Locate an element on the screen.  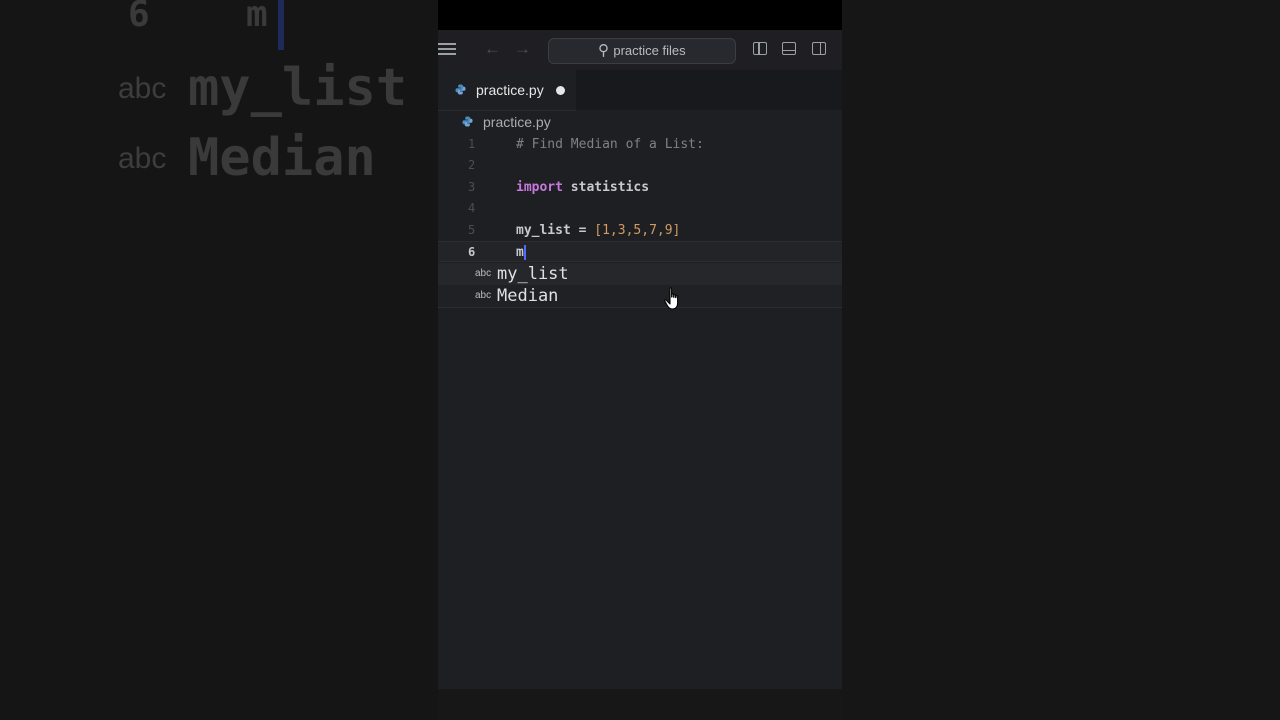
code-text: # Find Median of a List: is located at coordinates (610, 144).